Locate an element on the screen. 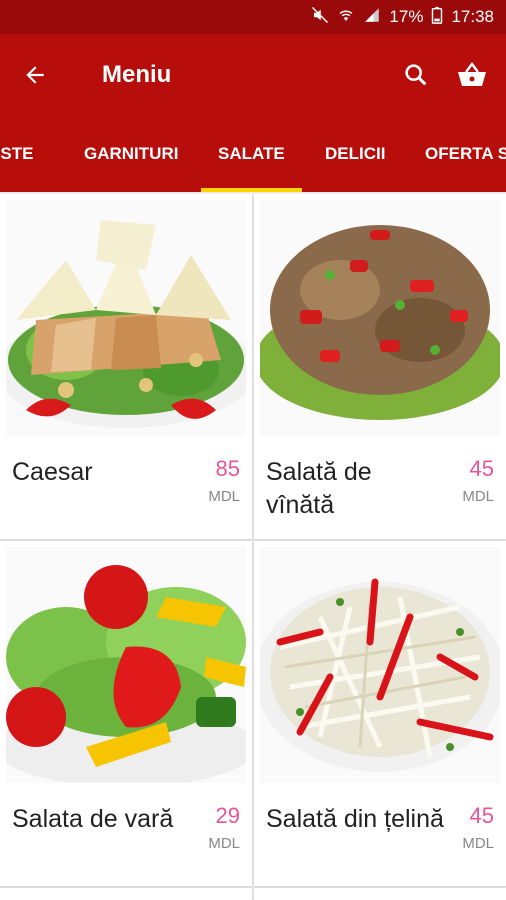 This screenshot has height=900, width=506. back-button is located at coordinates (35, 75).